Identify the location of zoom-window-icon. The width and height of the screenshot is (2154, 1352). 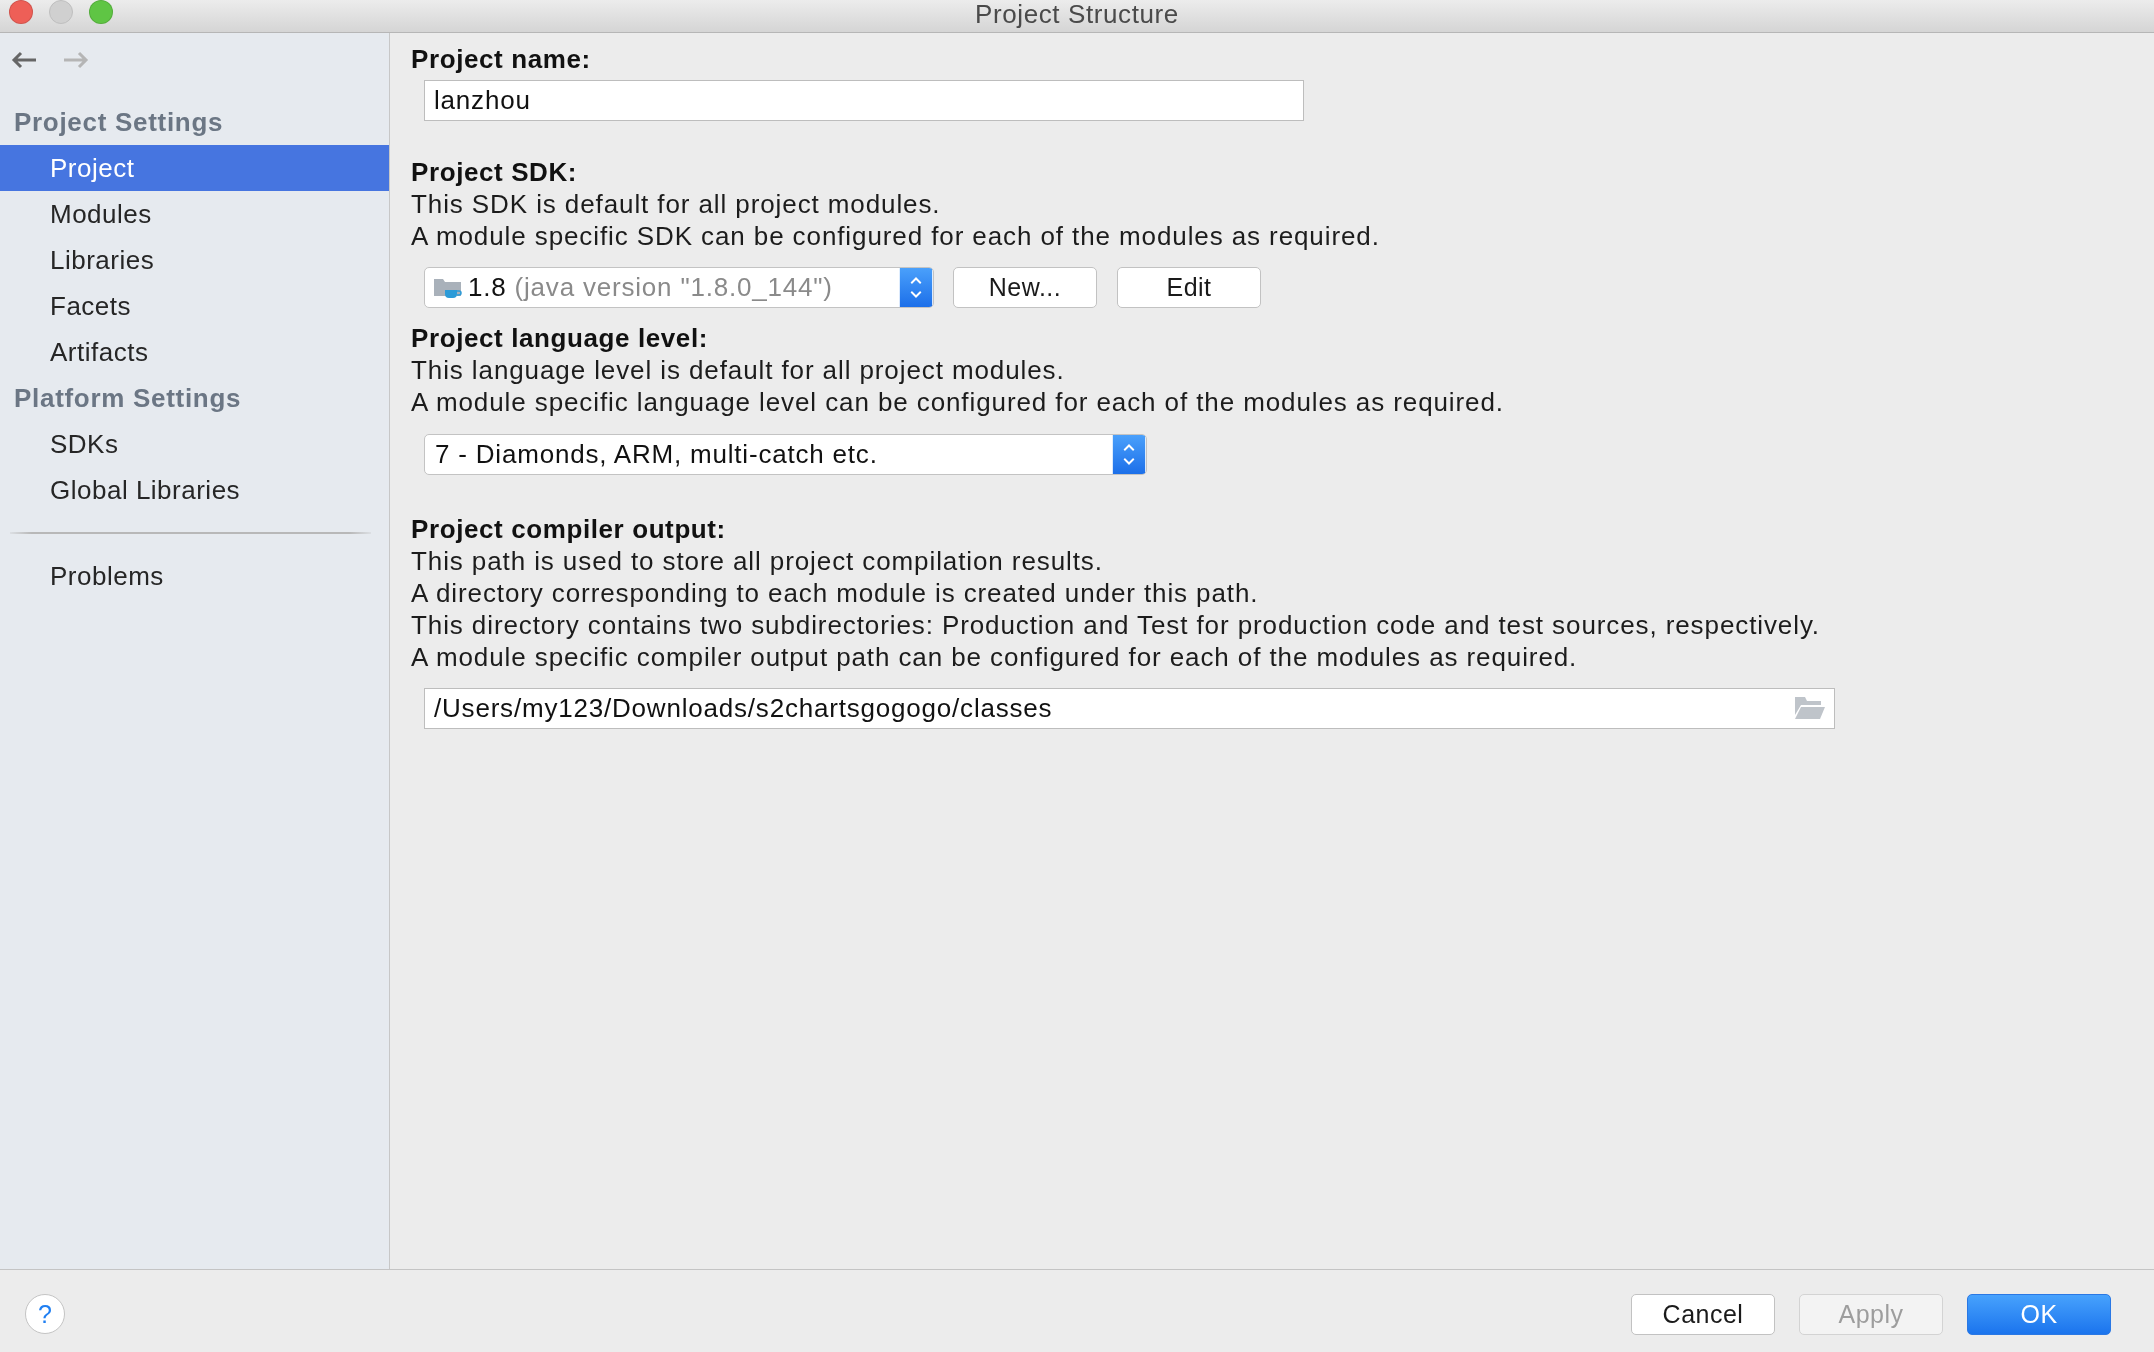
(101, 12).